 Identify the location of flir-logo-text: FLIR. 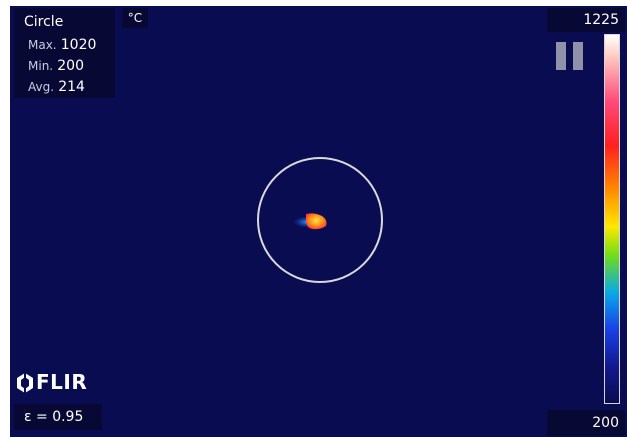
(62, 382).